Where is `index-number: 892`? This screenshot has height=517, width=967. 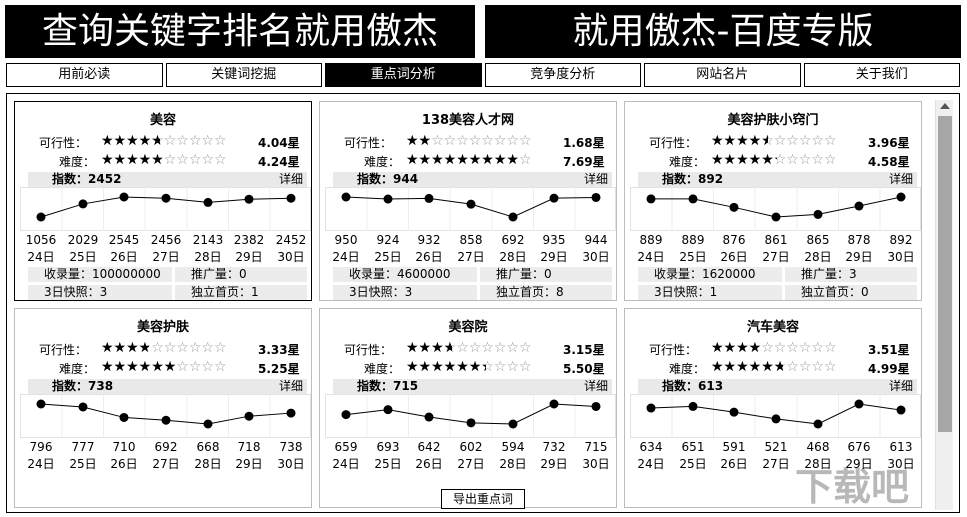
index-number: 892 is located at coordinates (711, 179).